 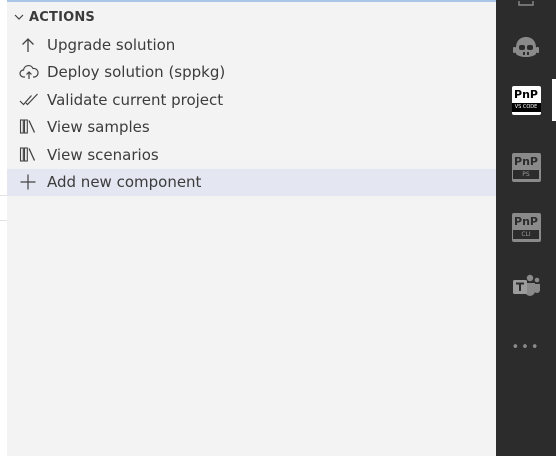 What do you see at coordinates (251, 1) in the screenshot?
I see `panel-focus-border` at bounding box center [251, 1].